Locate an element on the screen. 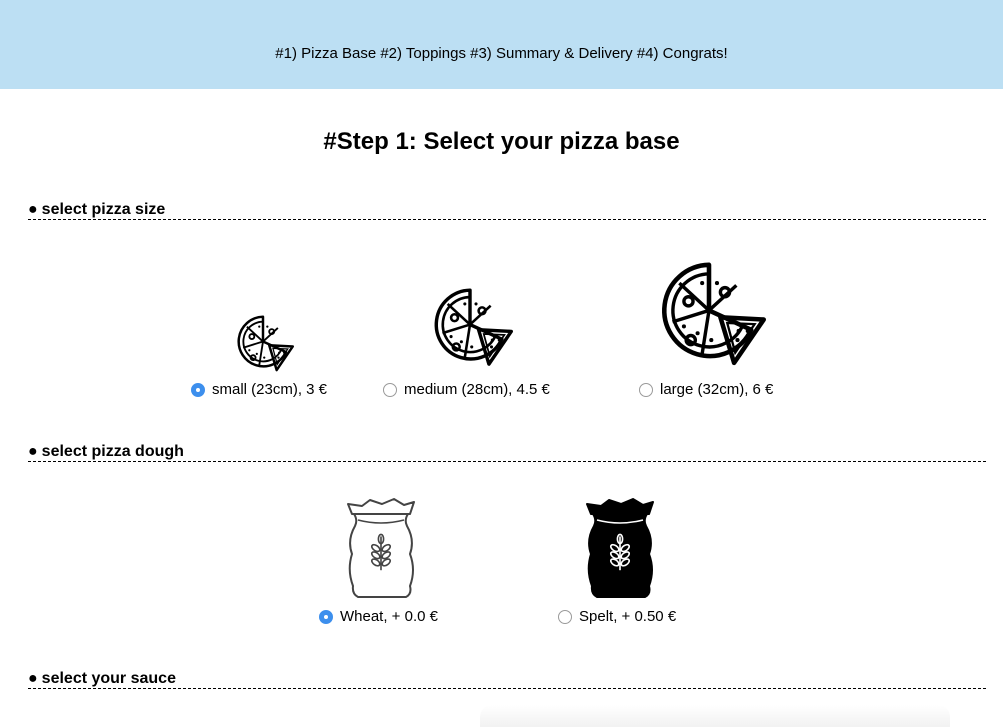 This screenshot has height=727, width=1003. section-heading-size-label: select pizza size is located at coordinates (103, 209).